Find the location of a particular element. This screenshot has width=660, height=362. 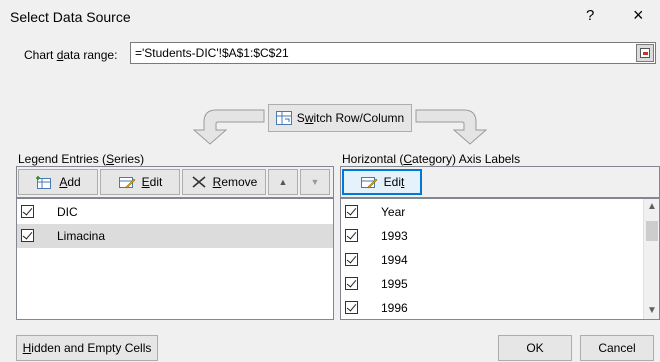

collapse-dialog-button is located at coordinates (645, 53).